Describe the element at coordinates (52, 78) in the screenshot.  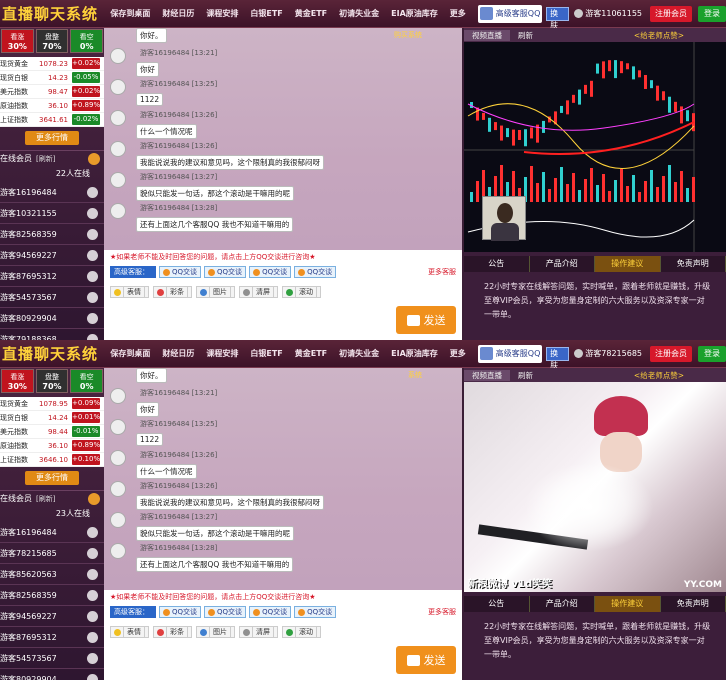
I see `quote-row: 现货白银 14.23 -0.05%` at that location.